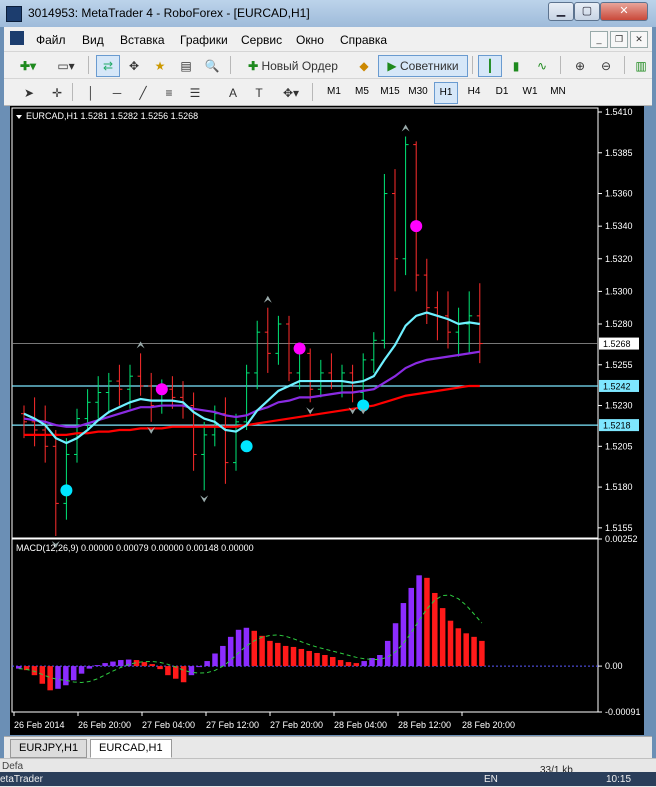 The image size is (656, 787). What do you see at coordinates (623, 712) in the screenshot?
I see `macd-tick-label: -0.00091` at bounding box center [623, 712].